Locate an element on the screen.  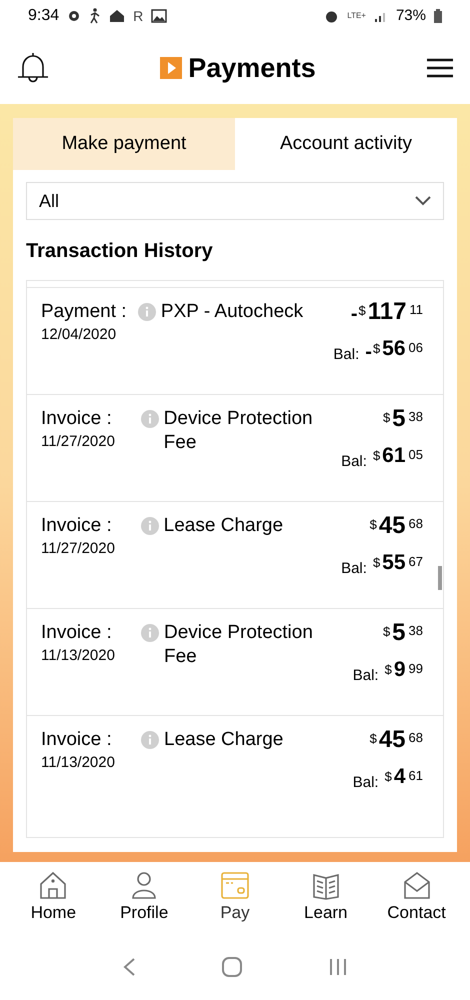
nav-item: Learn is located at coordinates (326, 898).